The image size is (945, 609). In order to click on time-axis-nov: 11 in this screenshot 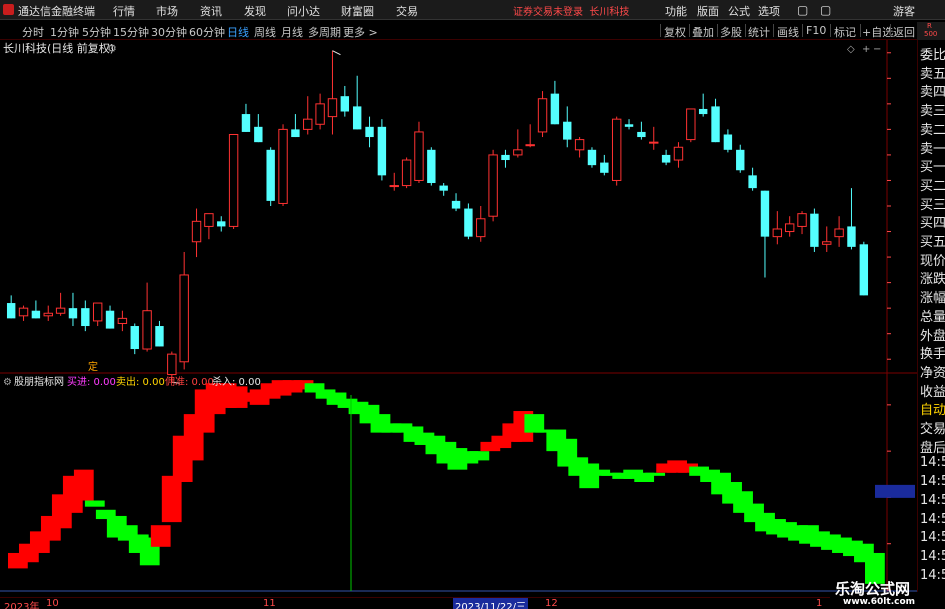, I will do `click(269, 603)`.